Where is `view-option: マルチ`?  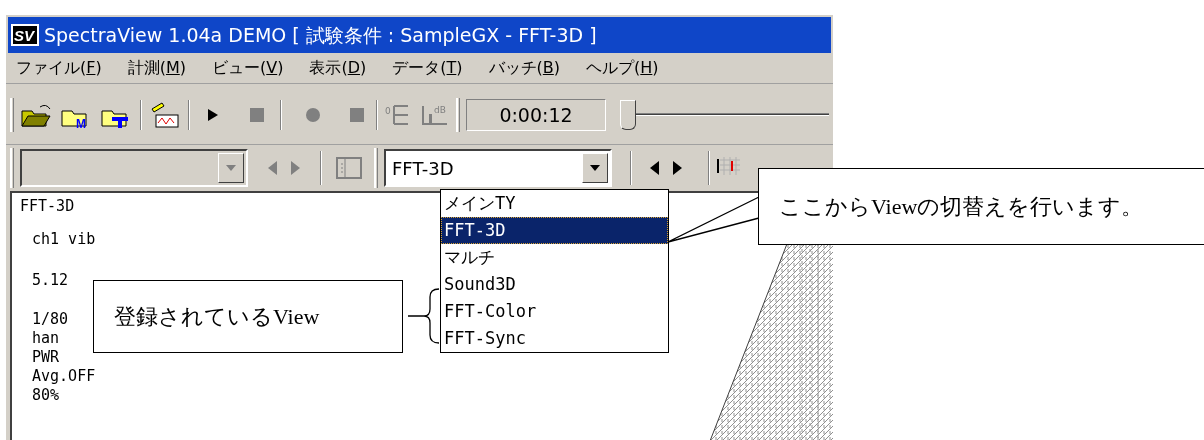 view-option: マルチ is located at coordinates (554, 257).